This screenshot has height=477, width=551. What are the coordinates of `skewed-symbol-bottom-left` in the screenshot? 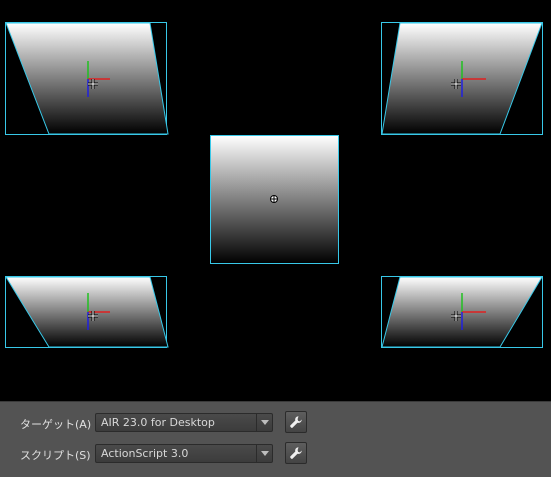 It's located at (87, 312).